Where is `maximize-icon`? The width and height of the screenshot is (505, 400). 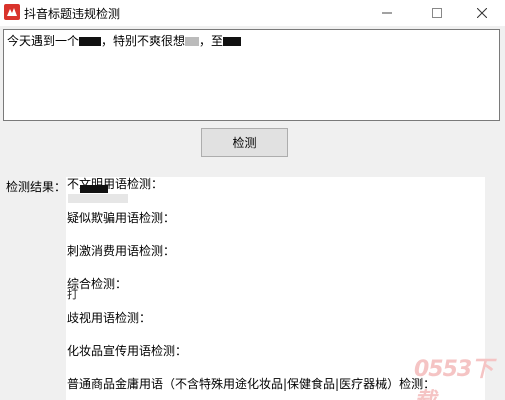 maximize-icon is located at coordinates (437, 13).